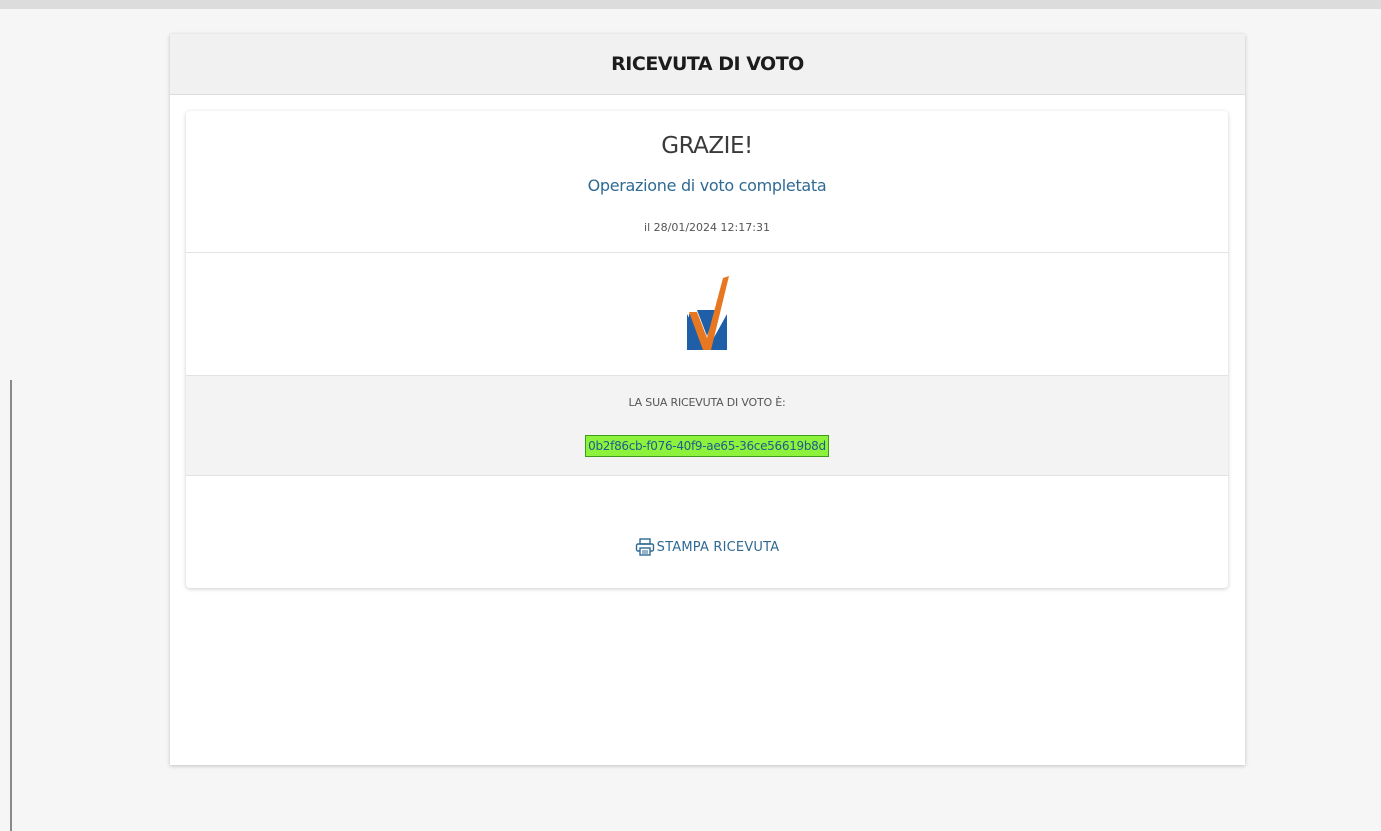  What do you see at coordinates (11, 605) in the screenshot?
I see `left-edge-line` at bounding box center [11, 605].